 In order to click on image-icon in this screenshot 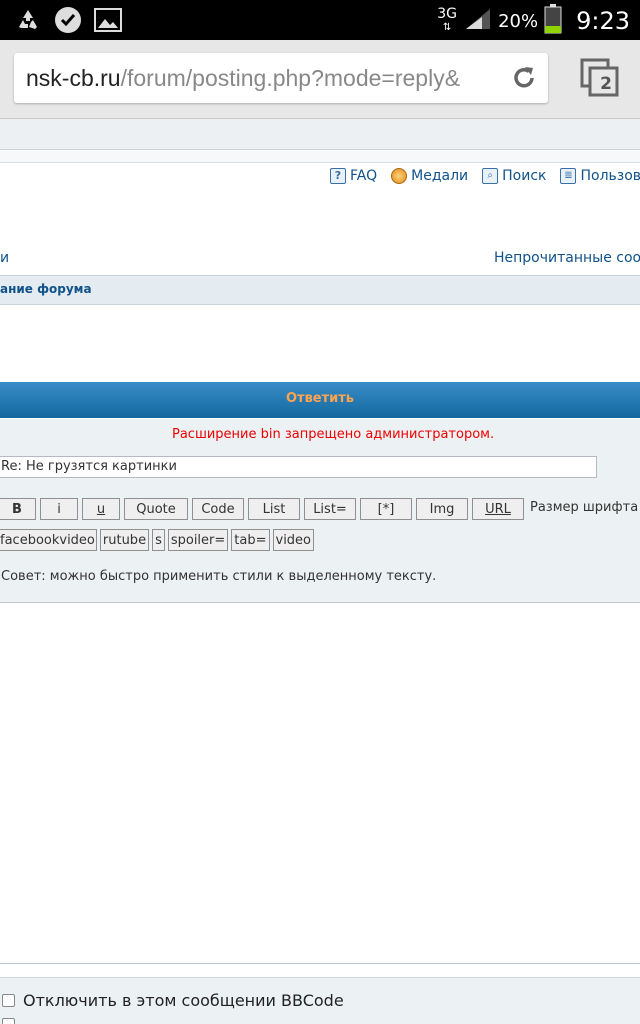, I will do `click(108, 20)`.